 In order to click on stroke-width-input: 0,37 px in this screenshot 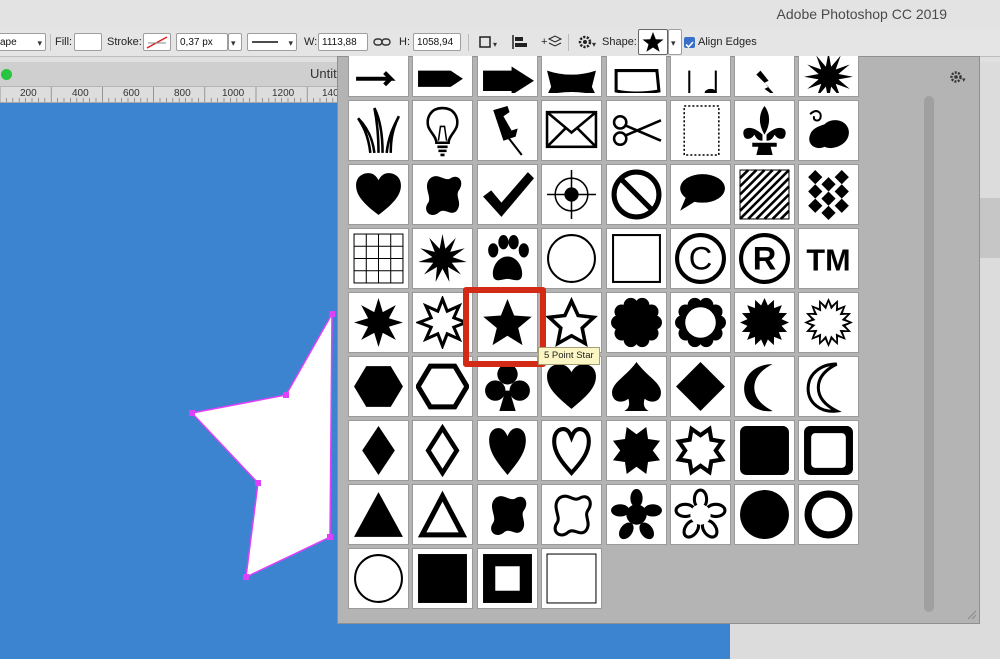, I will do `click(202, 42)`.